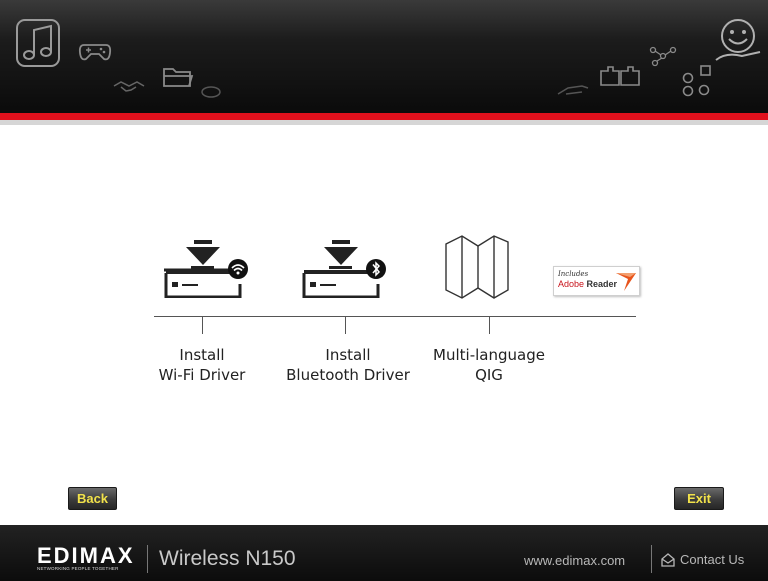 Image resolution: width=768 pixels, height=581 pixels. What do you see at coordinates (573, 274) in the screenshot?
I see `adobe-includes-label: Includes` at bounding box center [573, 274].